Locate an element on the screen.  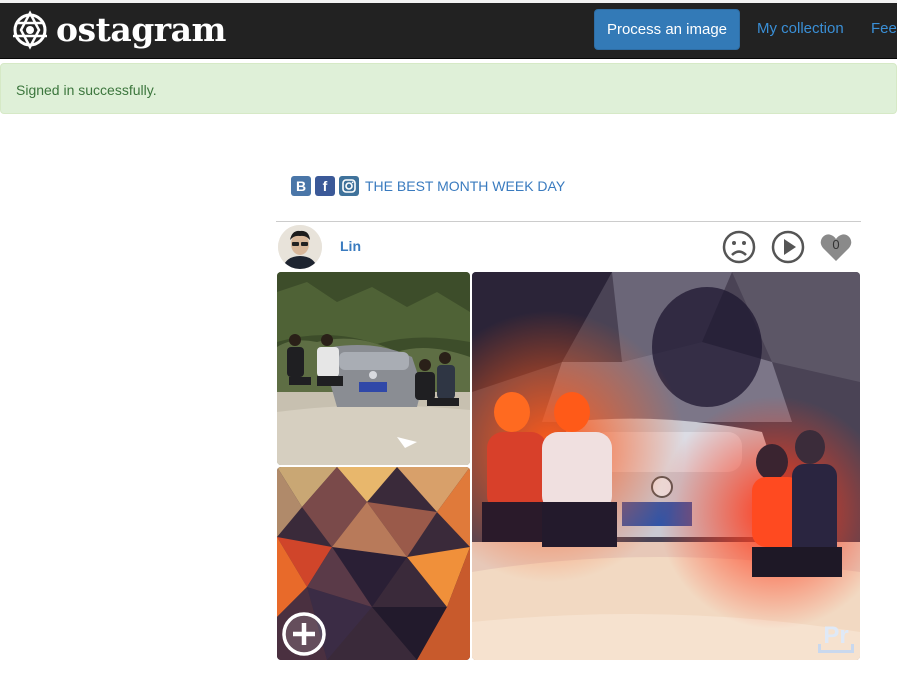
brand-name: ostagram is located at coordinates (141, 29).